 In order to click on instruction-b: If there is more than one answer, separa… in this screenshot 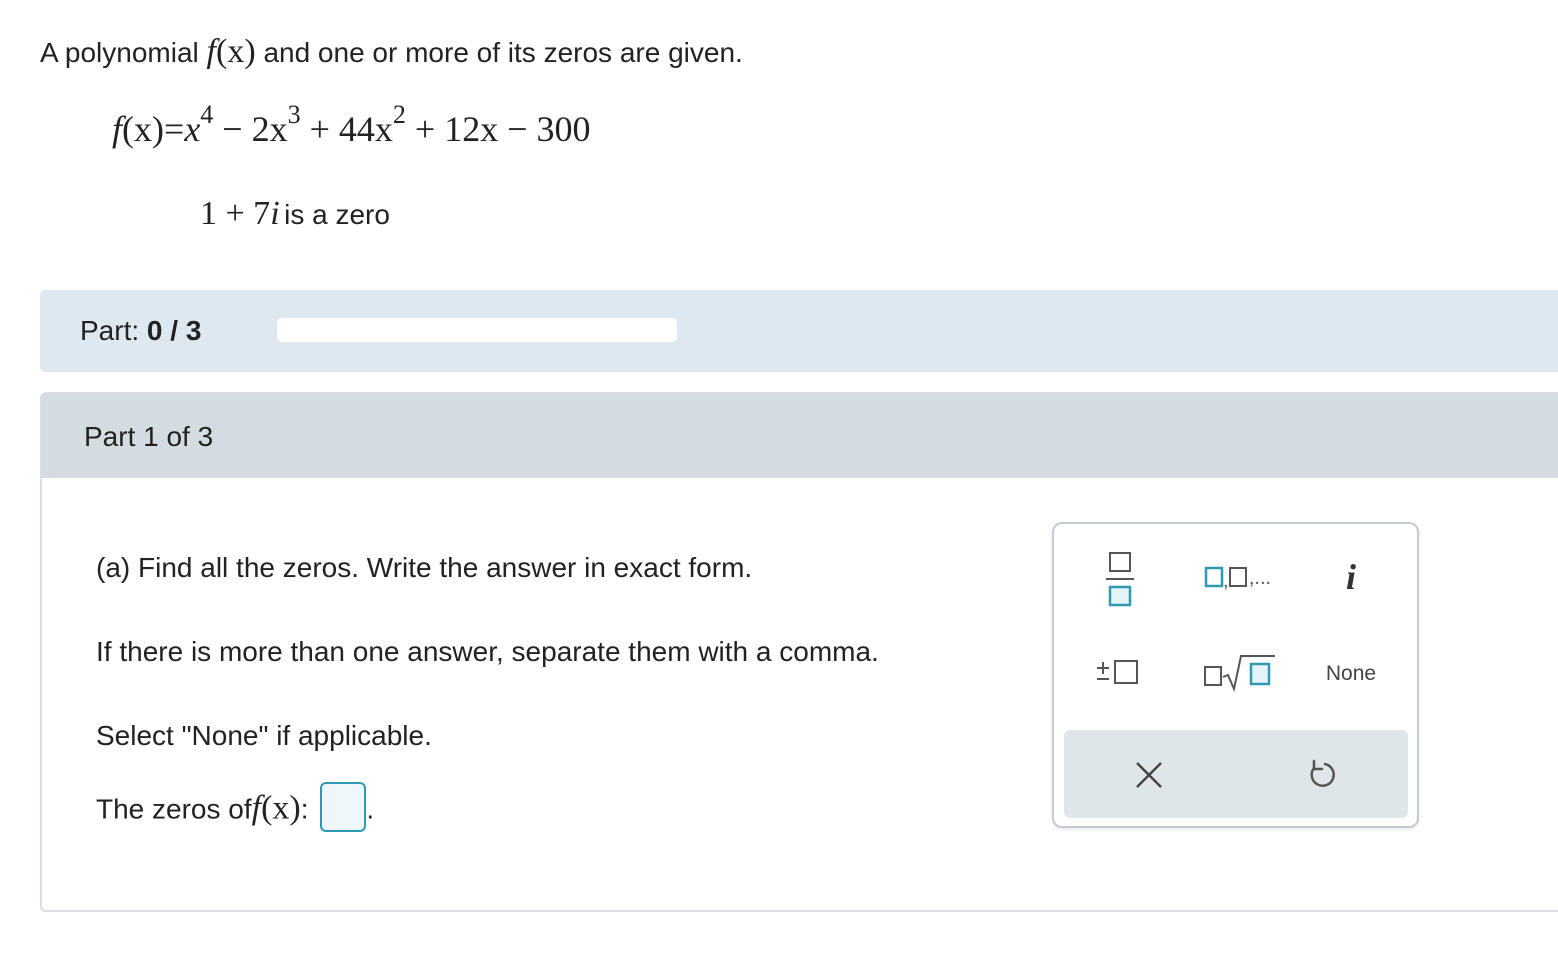, I will do `click(487, 651)`.